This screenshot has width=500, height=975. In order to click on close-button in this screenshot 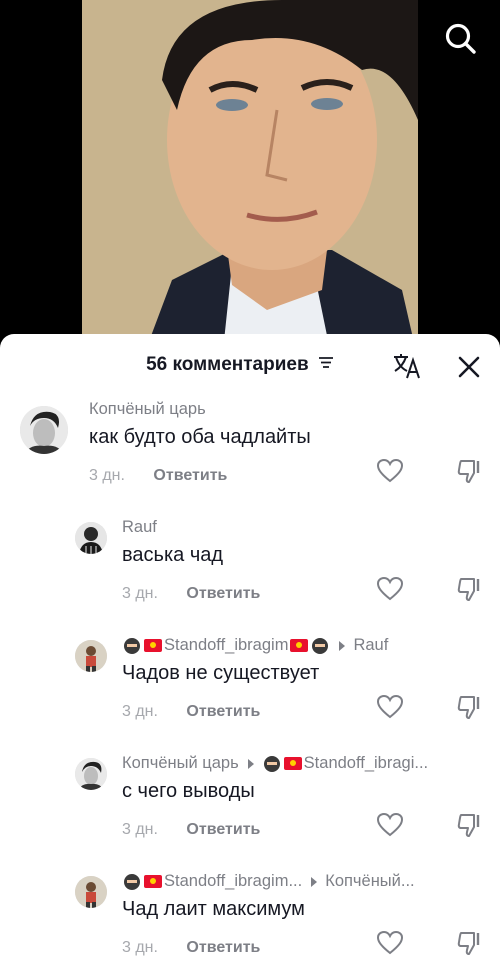, I will do `click(469, 367)`.